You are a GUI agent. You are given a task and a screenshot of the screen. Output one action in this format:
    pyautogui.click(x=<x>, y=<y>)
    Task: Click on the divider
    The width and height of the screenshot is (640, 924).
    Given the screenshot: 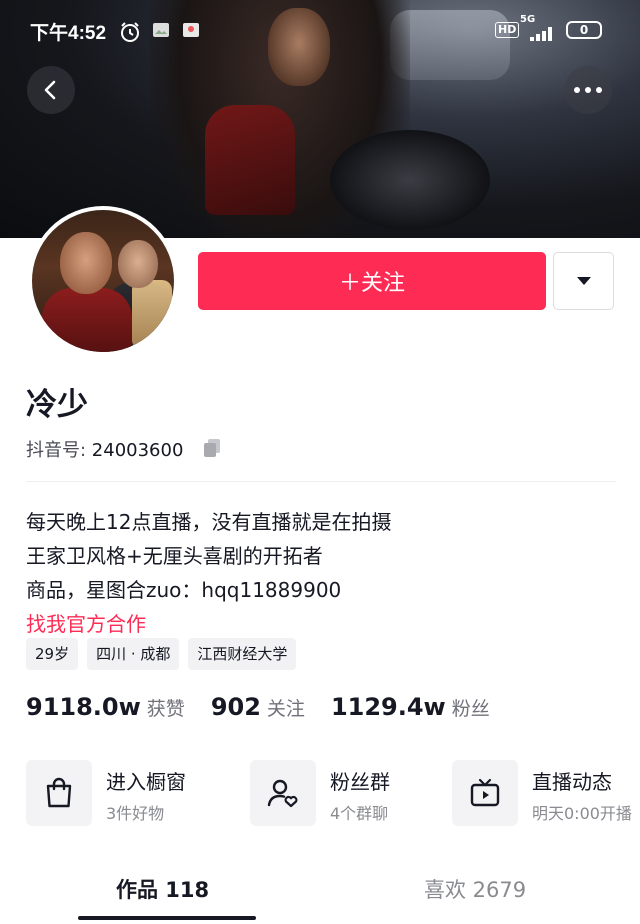 What is the action you would take?
    pyautogui.click(x=321, y=481)
    